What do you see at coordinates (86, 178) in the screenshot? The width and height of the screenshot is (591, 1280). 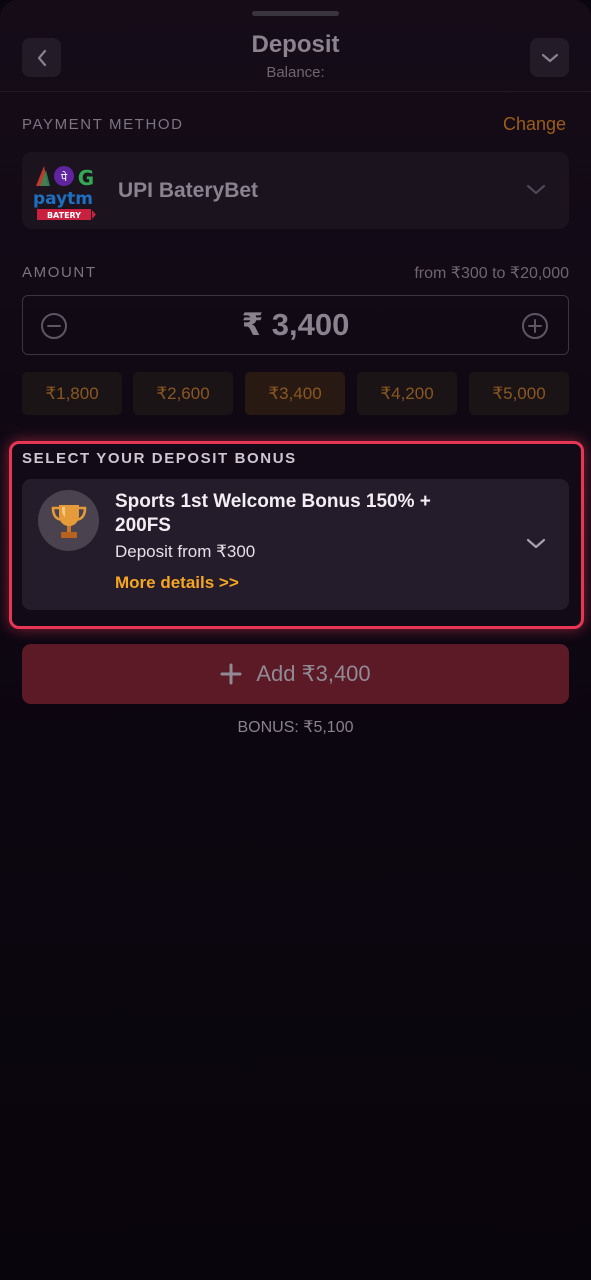 I see `google-glyph: G` at bounding box center [86, 178].